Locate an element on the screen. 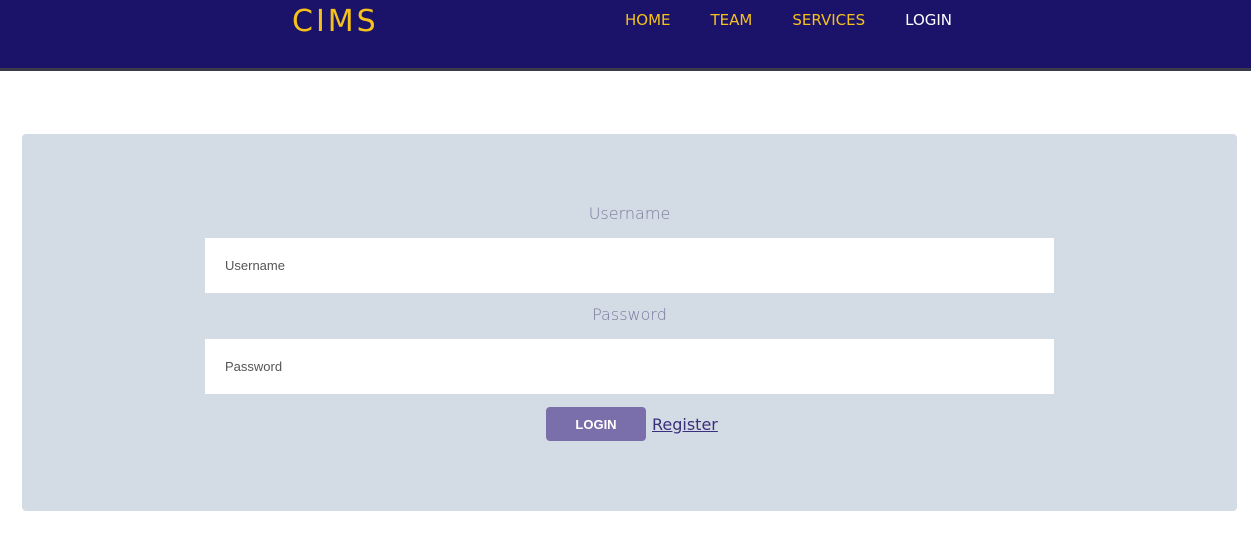  register-link: Register is located at coordinates (685, 424).